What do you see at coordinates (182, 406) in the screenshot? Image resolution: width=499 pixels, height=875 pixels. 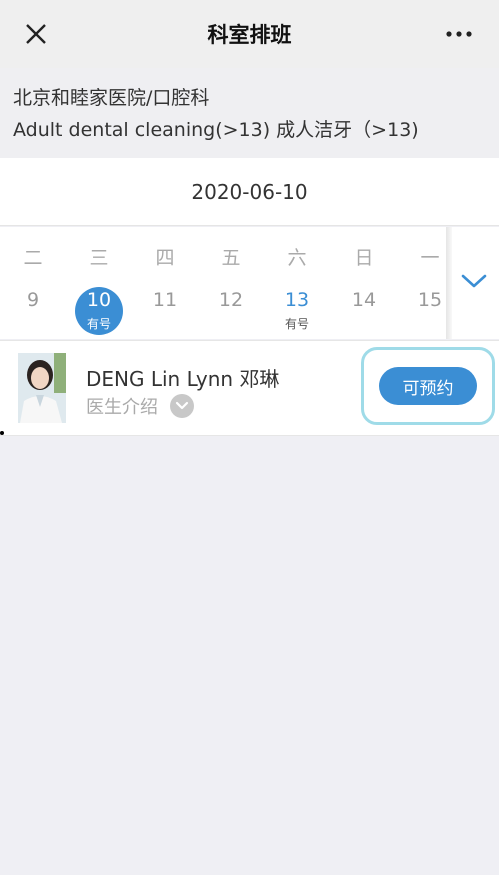 I see `expand-intro-icon` at bounding box center [182, 406].